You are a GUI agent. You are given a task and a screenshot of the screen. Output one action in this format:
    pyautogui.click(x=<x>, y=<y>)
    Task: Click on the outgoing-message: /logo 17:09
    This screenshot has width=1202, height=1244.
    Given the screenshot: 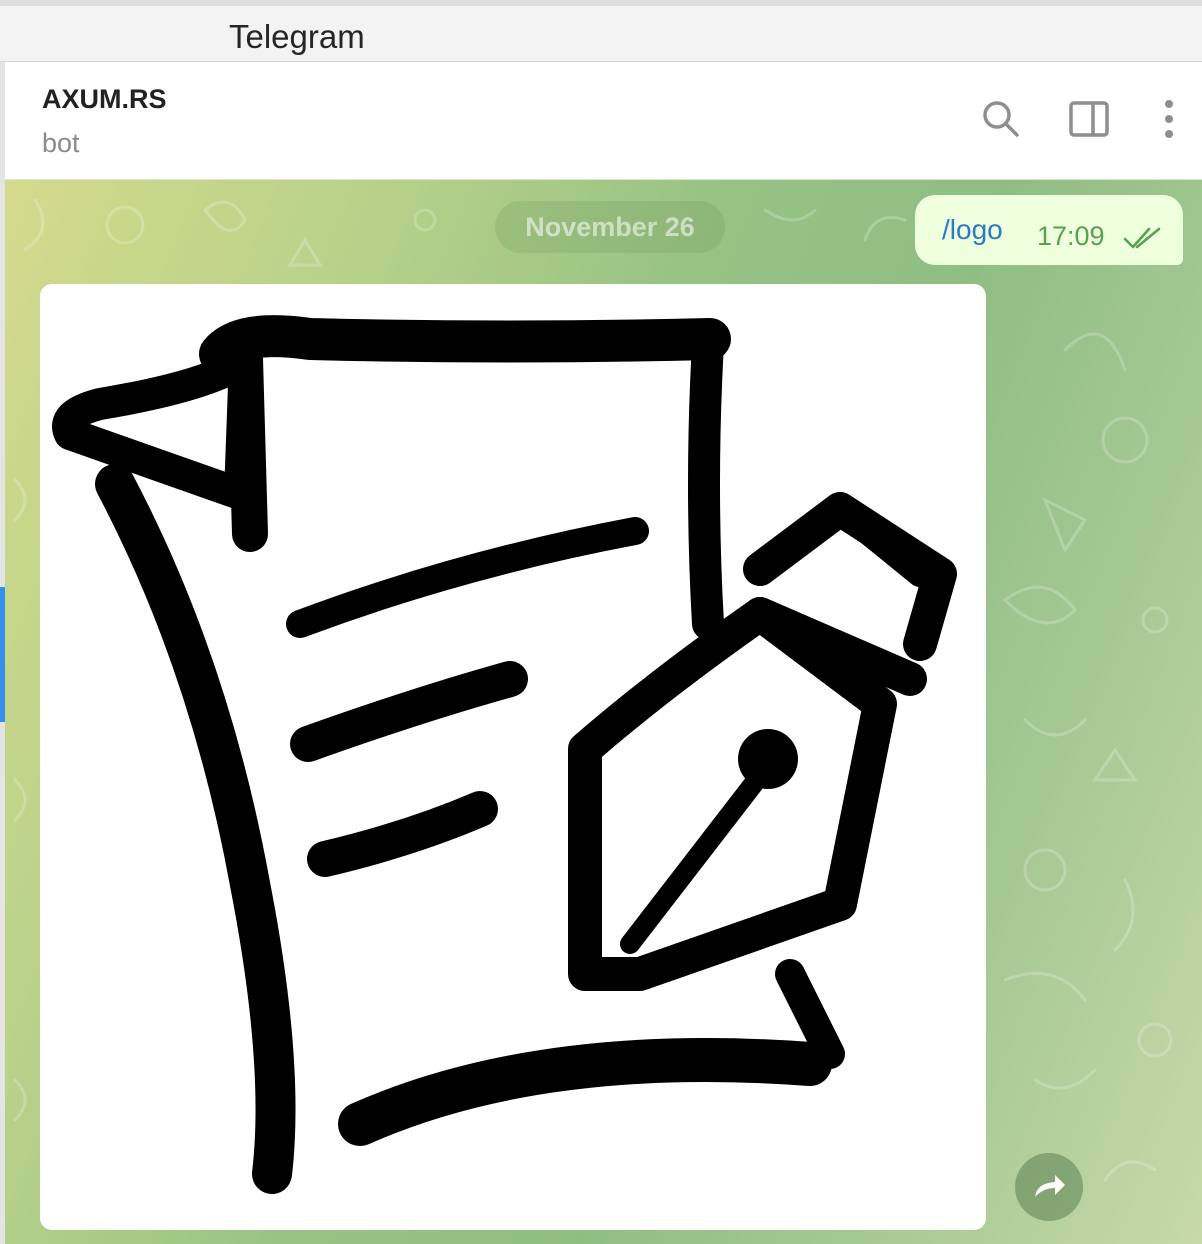 What is the action you would take?
    pyautogui.click(x=1049, y=230)
    